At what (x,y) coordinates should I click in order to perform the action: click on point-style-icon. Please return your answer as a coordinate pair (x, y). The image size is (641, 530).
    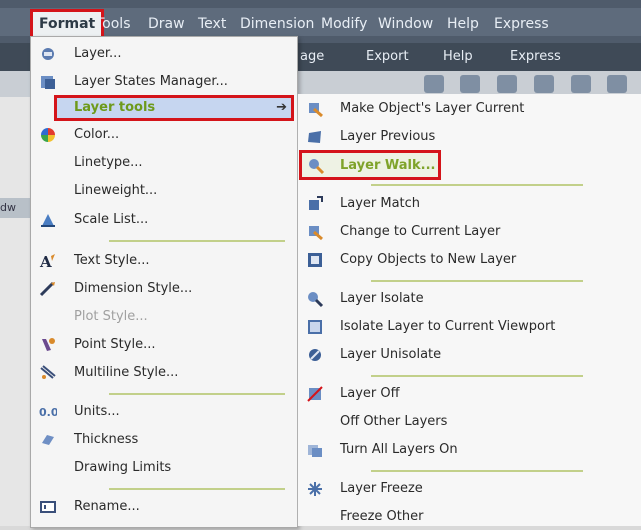
    Looking at the image, I should click on (48, 344).